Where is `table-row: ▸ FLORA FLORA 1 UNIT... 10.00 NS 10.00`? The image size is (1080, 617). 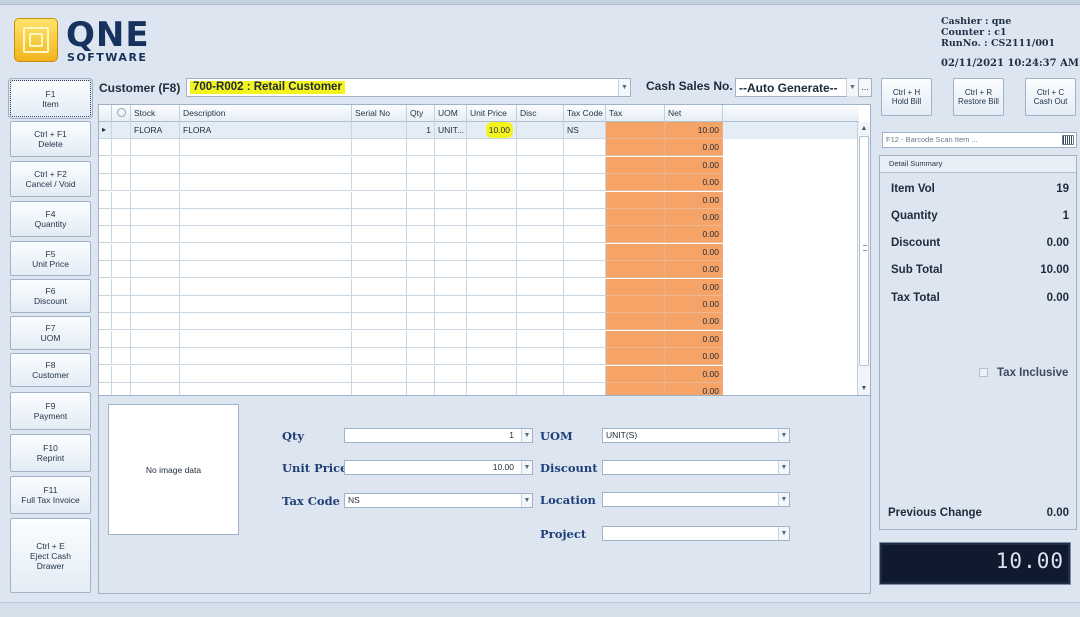
table-row: ▸ FLORA FLORA 1 UNIT... 10.00 NS 10.00 is located at coordinates (479, 130).